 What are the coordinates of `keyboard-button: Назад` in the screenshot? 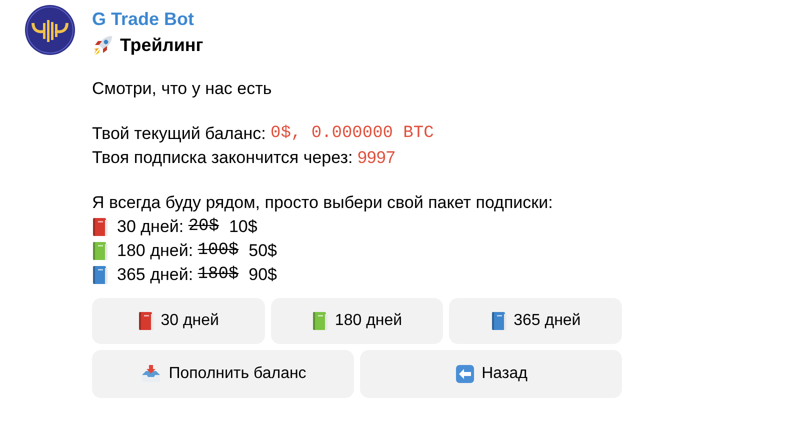 It's located at (491, 374).